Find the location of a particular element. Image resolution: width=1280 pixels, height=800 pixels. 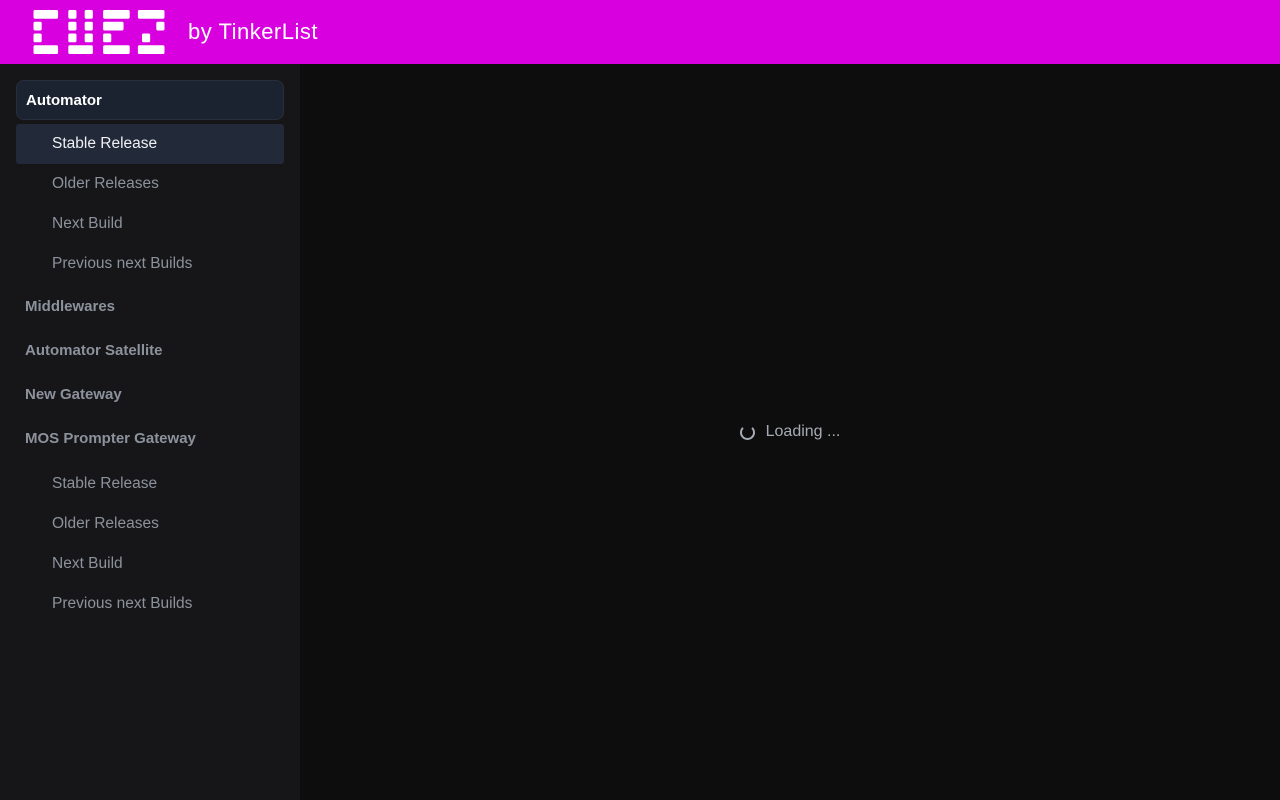

sidebar-item-stable-release-2: Stable Release is located at coordinates (150, 484).